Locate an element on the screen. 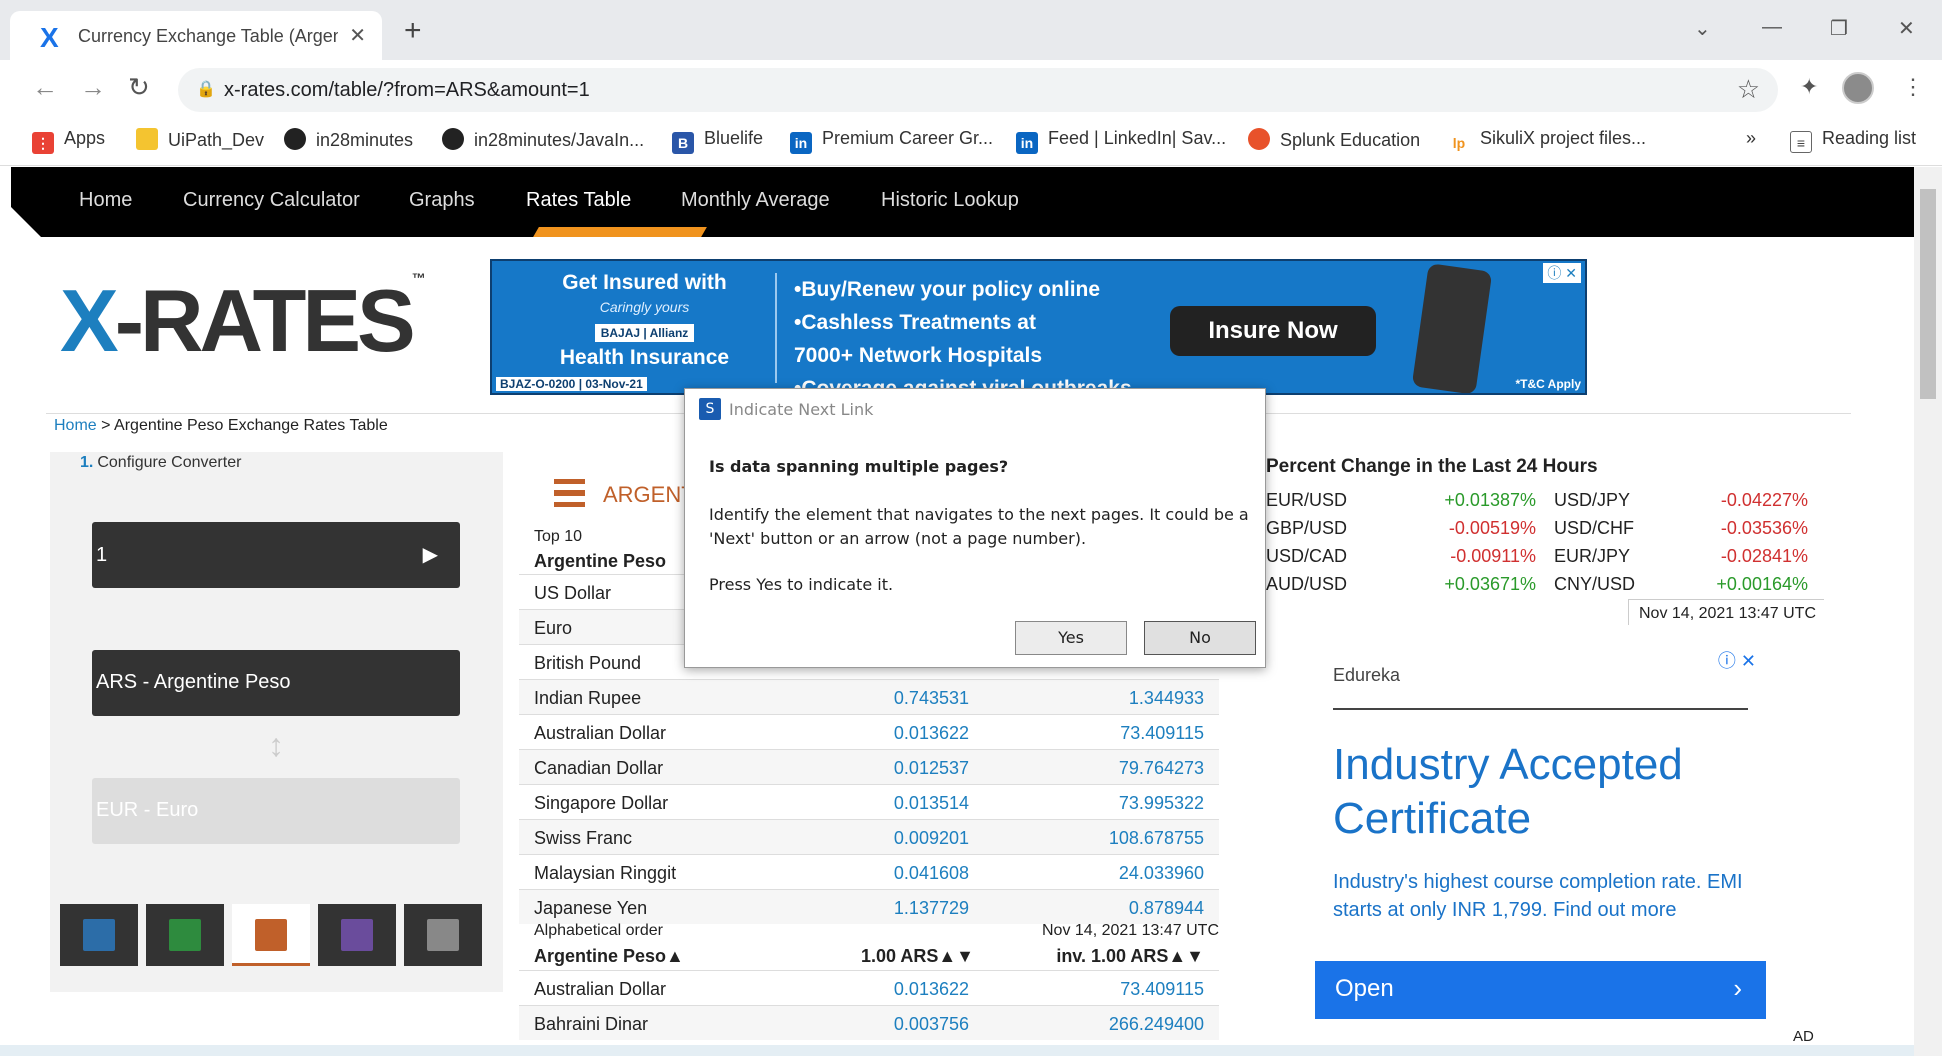 This screenshot has width=1942, height=1056. from-currency-select: ARS - Argentine Peso is located at coordinates (276, 683).